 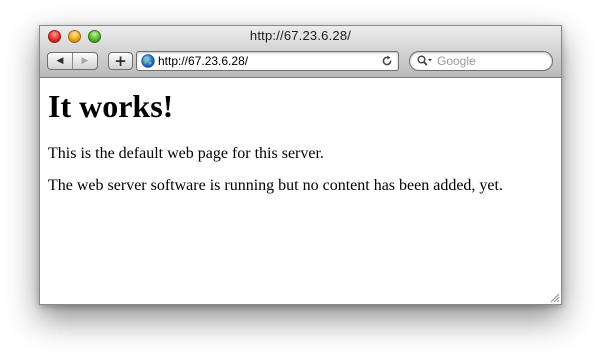 What do you see at coordinates (267, 61) in the screenshot?
I see `address-bar: http://67.23.6.28/` at bounding box center [267, 61].